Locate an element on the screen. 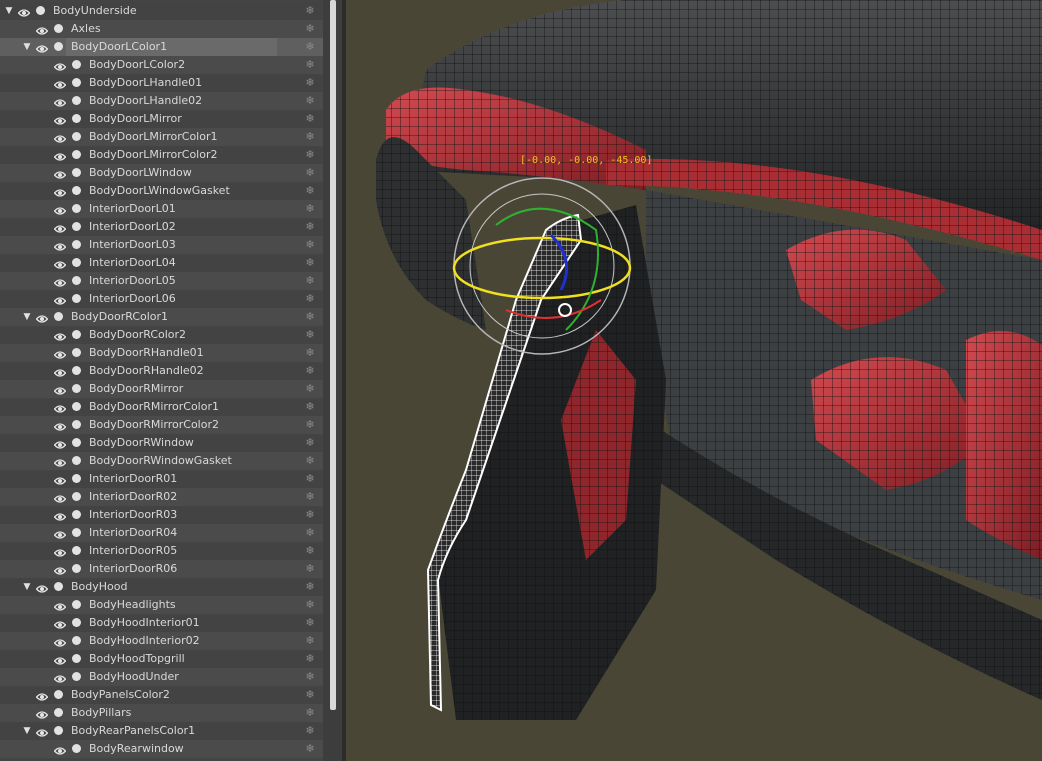 Image resolution: width=1042 pixels, height=761 pixels. tree-row: BodyDoorRMirror ❄ is located at coordinates (161, 389).